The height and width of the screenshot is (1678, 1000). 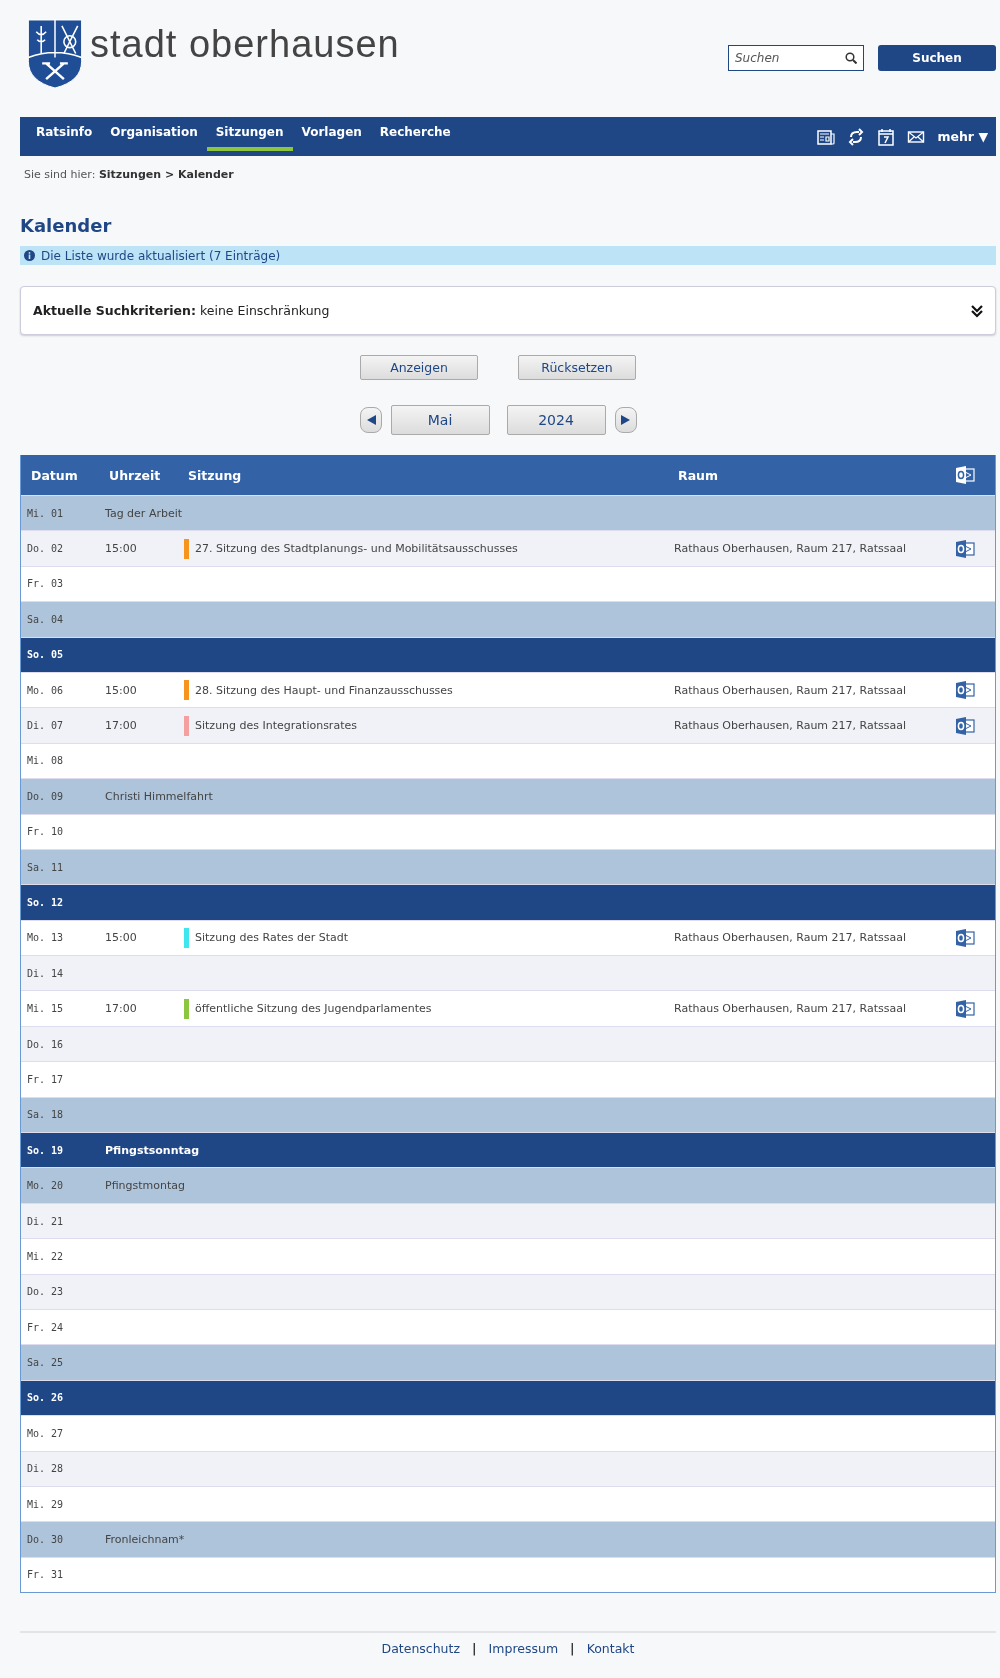 What do you see at coordinates (46, 1469) in the screenshot?
I see `date-cell-text: Di. 28` at bounding box center [46, 1469].